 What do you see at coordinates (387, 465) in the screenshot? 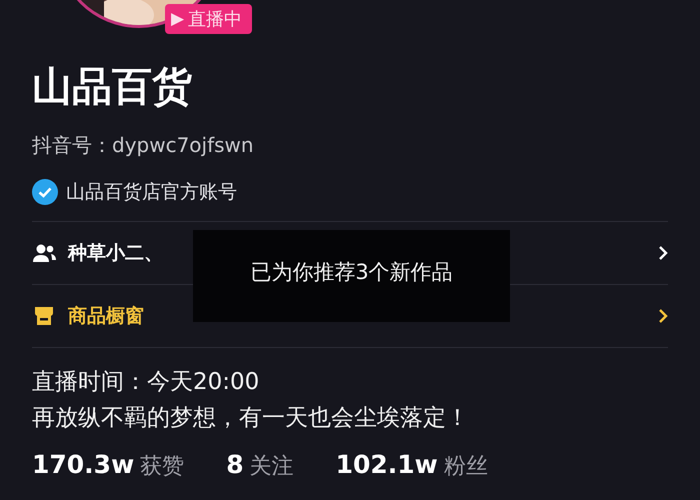
I see `stat-value: 102.1w` at bounding box center [387, 465].